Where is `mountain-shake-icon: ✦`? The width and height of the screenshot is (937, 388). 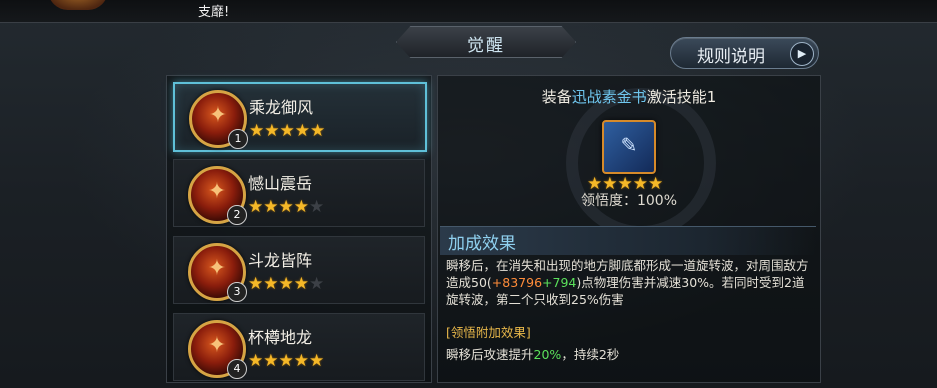 mountain-shake-icon: ✦ is located at coordinates (217, 191).